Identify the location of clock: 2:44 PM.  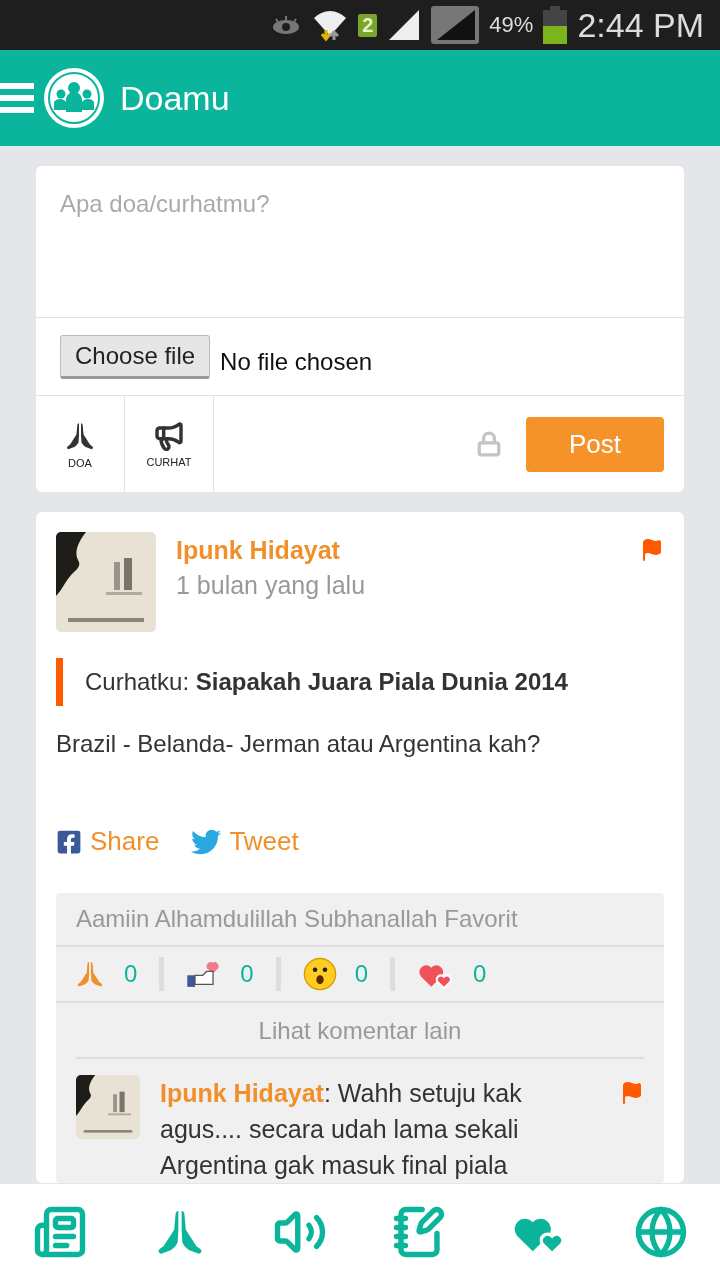
(640, 25).